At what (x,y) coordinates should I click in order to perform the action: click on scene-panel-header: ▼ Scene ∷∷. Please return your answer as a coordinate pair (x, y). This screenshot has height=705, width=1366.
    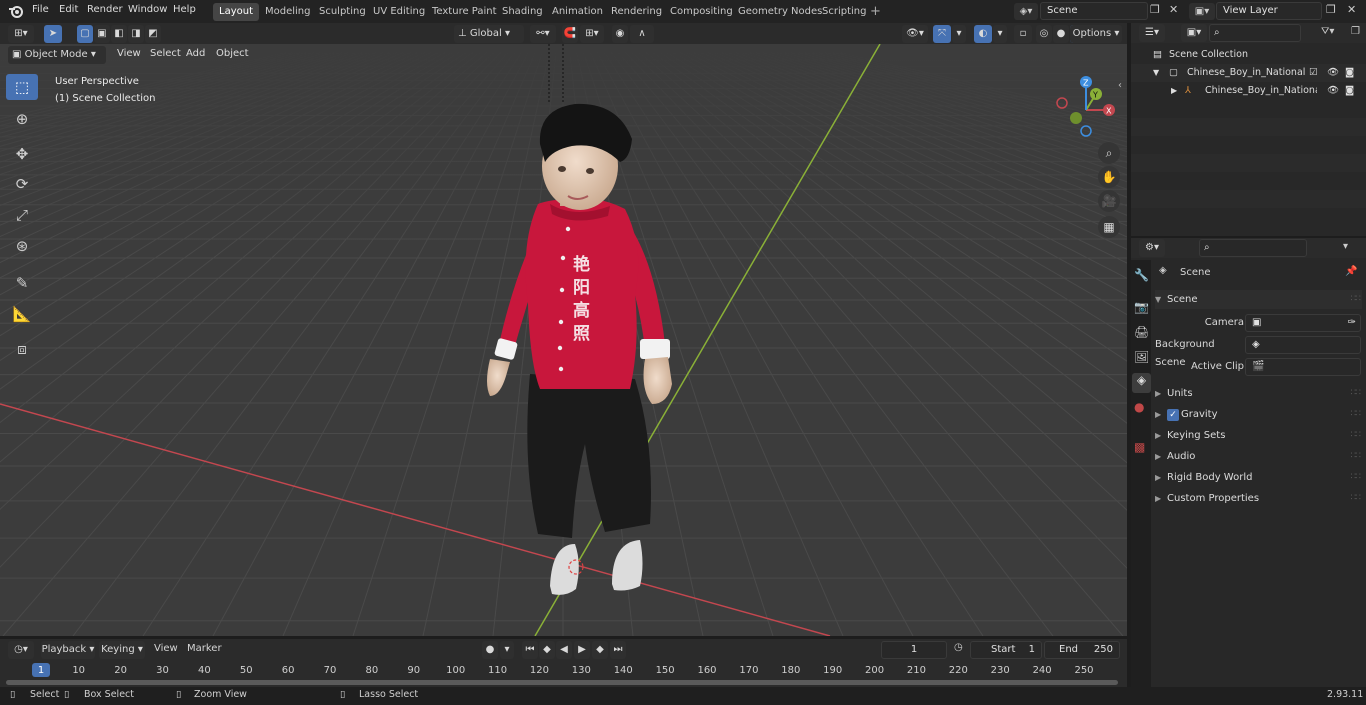
    Looking at the image, I should click on (1258, 299).